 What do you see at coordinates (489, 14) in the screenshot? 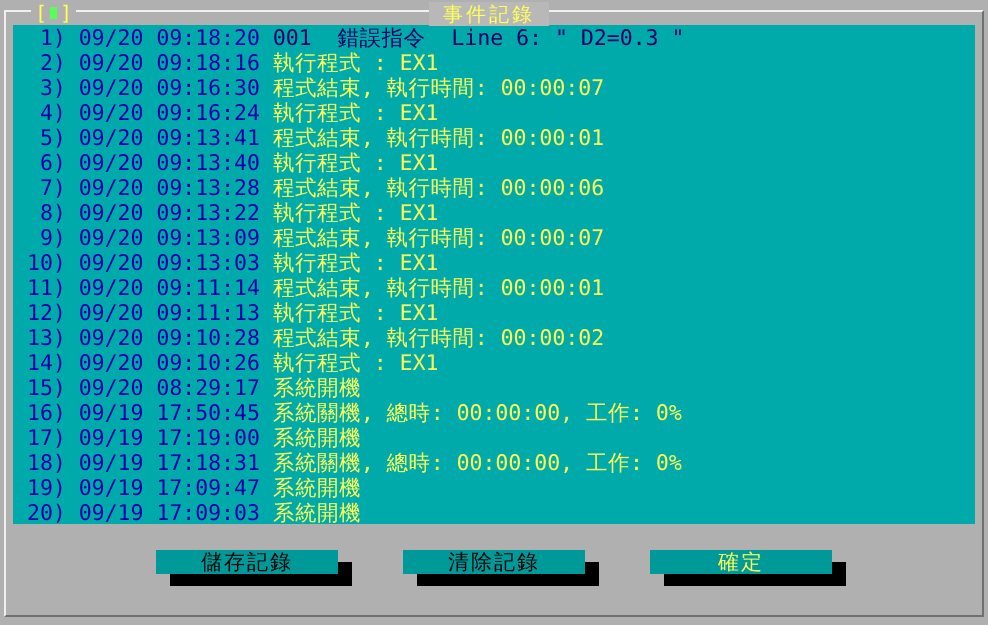
I see `window-title: 事件記錄` at bounding box center [489, 14].